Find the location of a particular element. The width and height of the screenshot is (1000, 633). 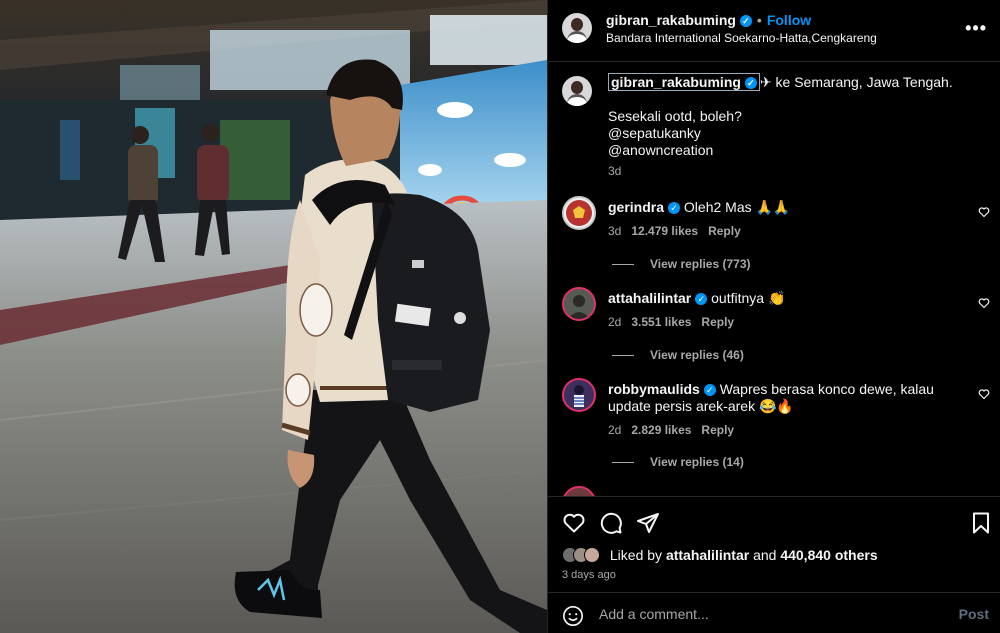

comment-likes: 12.479 likes is located at coordinates (664, 231).